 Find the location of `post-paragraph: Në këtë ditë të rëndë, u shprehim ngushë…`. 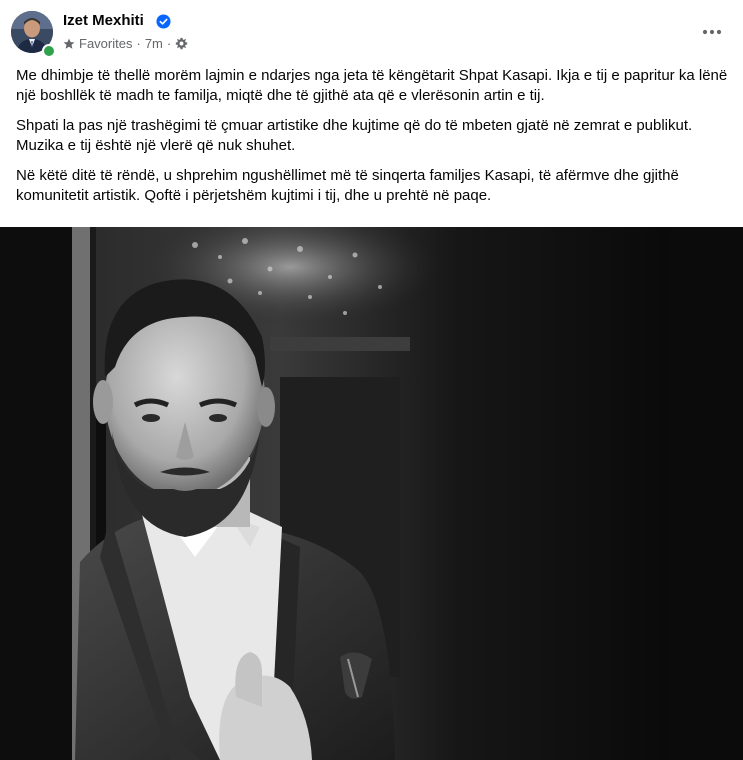

post-paragraph: Në këtë ditë të rëndë, u shprehim ngushë… is located at coordinates (347, 185).